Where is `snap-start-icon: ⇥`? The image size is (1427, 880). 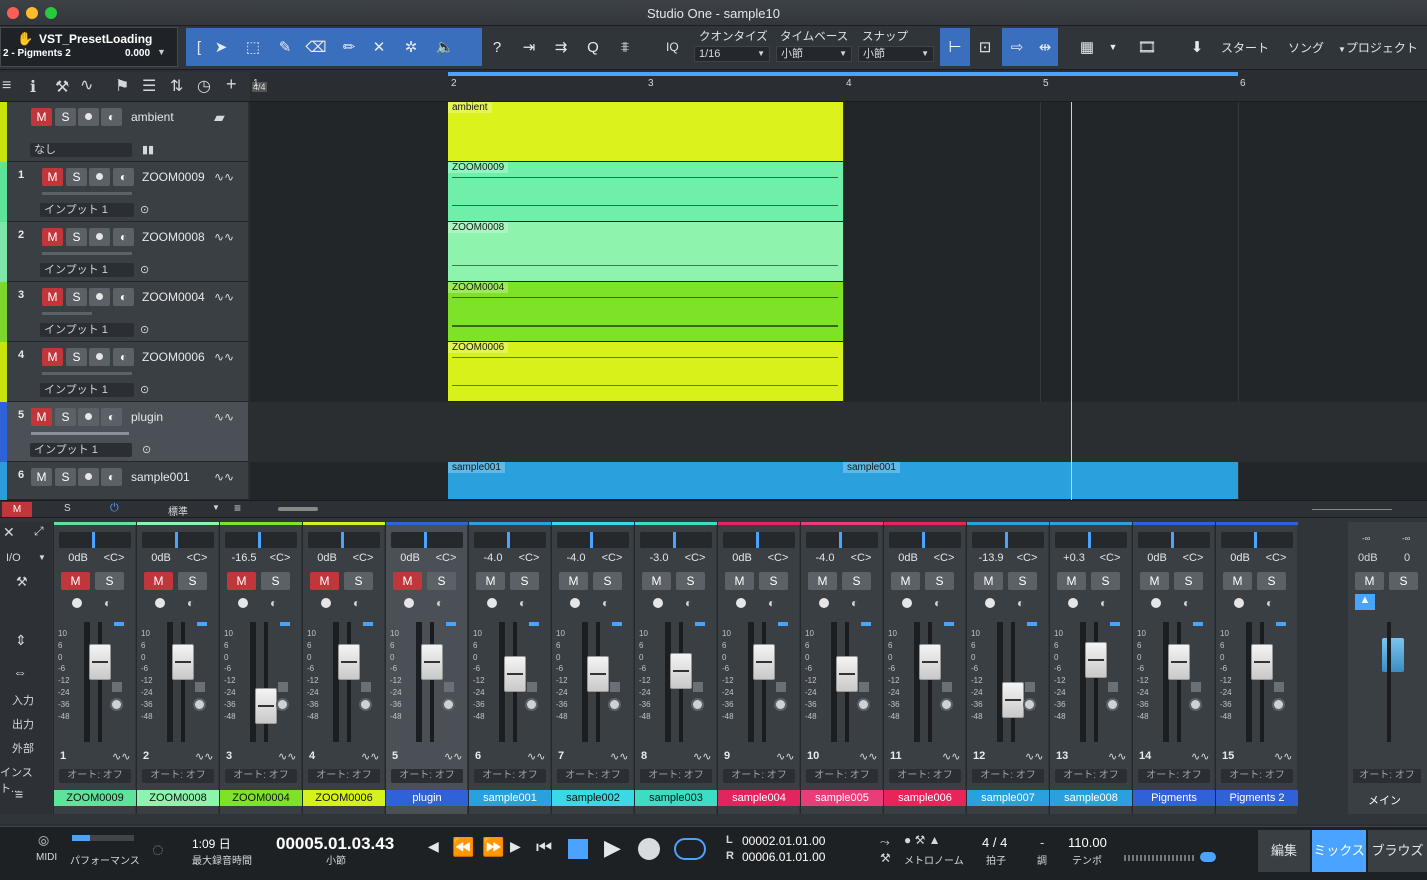
snap-start-icon: ⇥ is located at coordinates (529, 47).